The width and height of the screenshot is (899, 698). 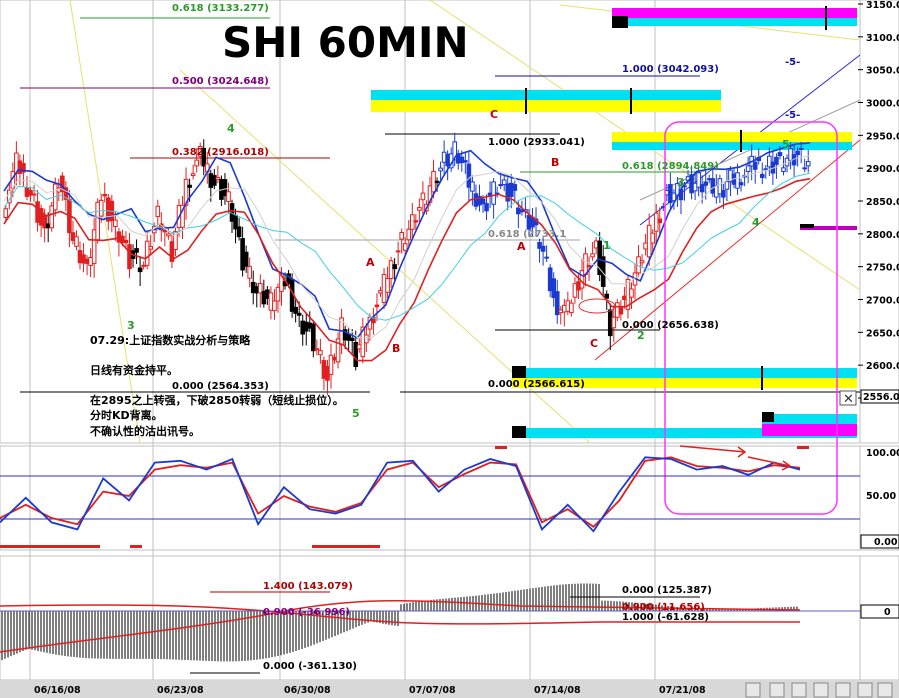 I want to click on note-line: 不确认性的沽出讯号。, so click(x=145, y=431).